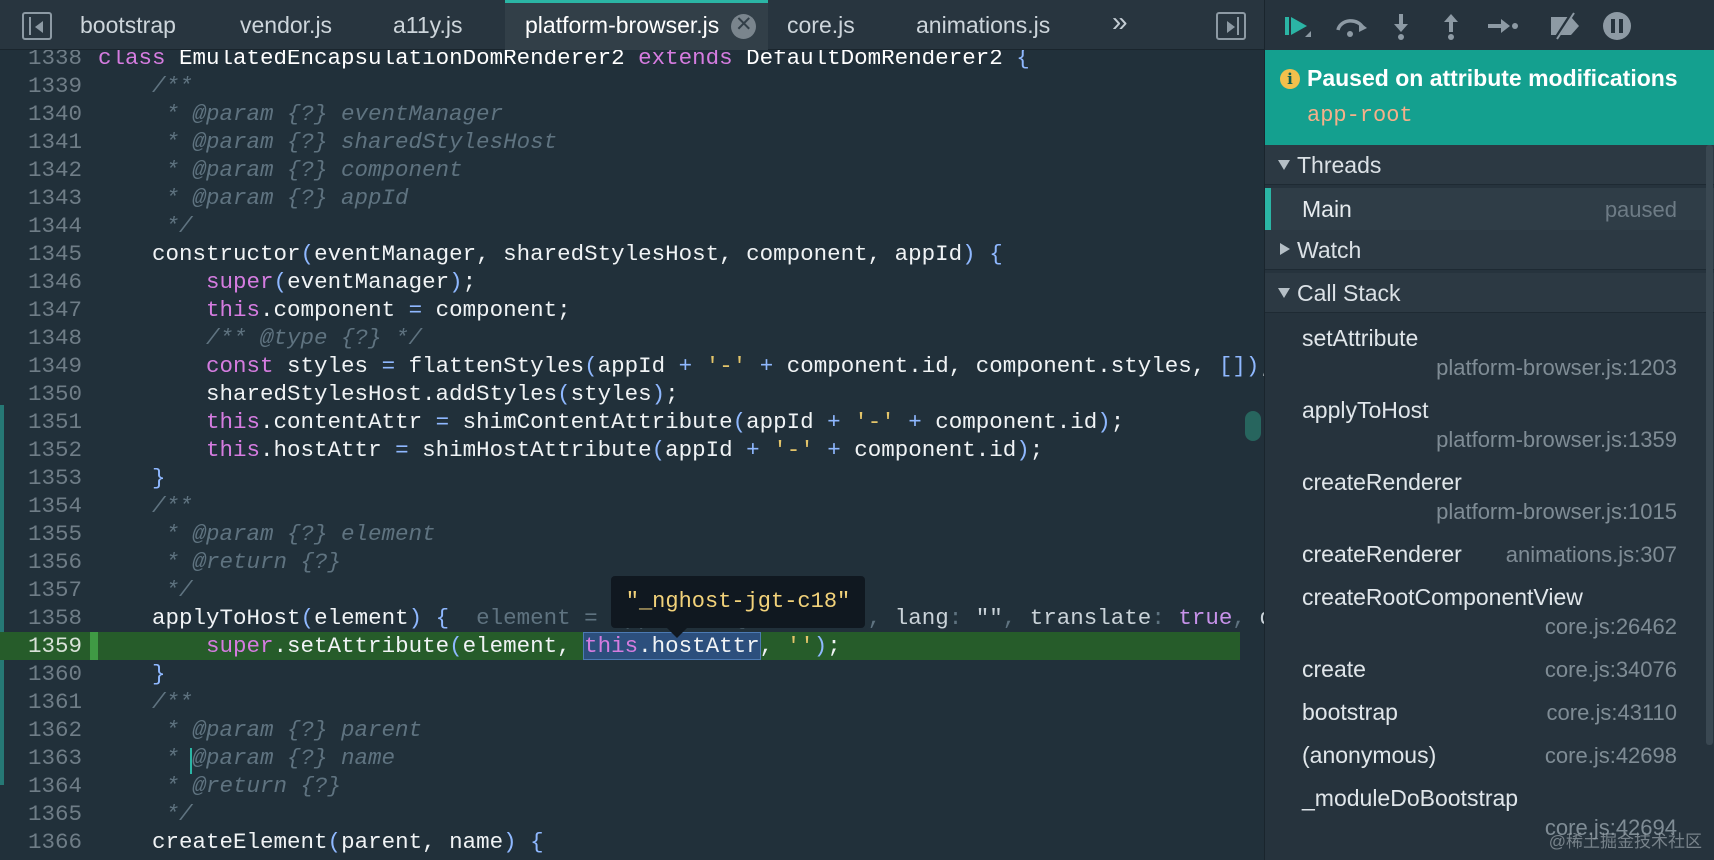 This screenshot has height=860, width=1714. Describe the element at coordinates (620, 86) in the screenshot. I see `code-line: 1339 /**` at that location.